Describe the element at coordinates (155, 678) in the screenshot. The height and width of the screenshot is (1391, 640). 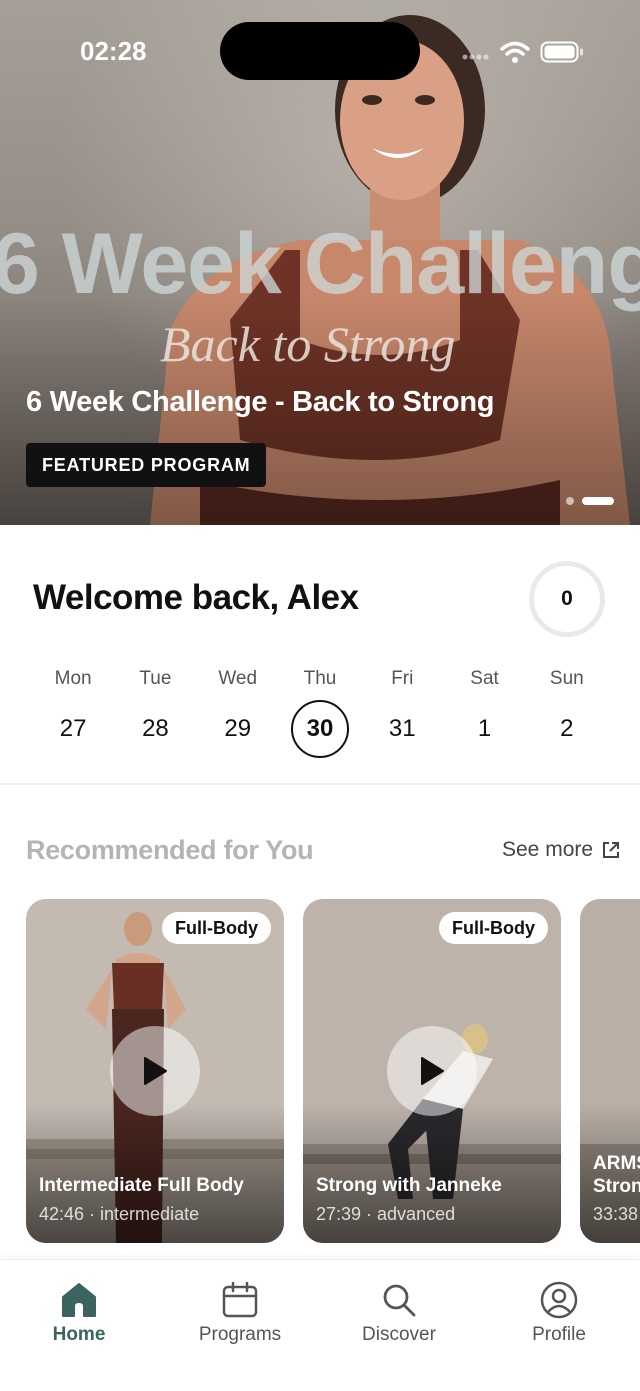
I see `day-name: Tue` at that location.